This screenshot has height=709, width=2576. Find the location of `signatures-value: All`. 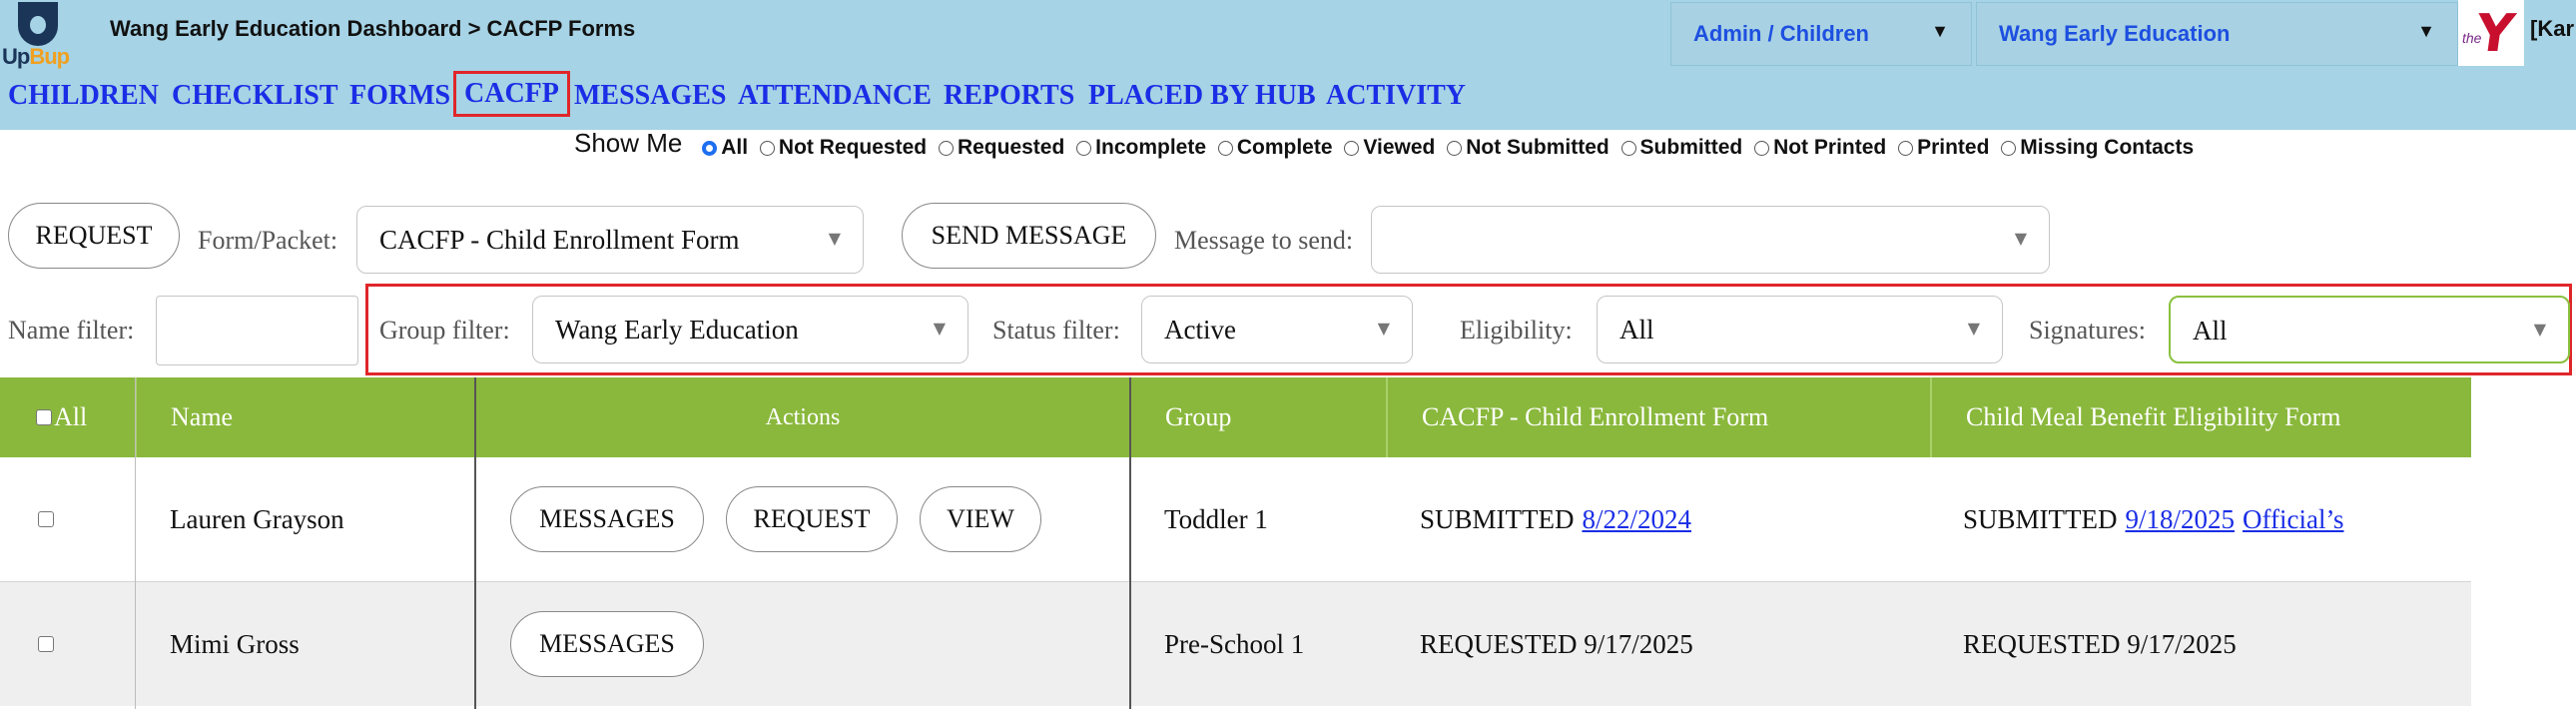

signatures-value: All is located at coordinates (2210, 331).